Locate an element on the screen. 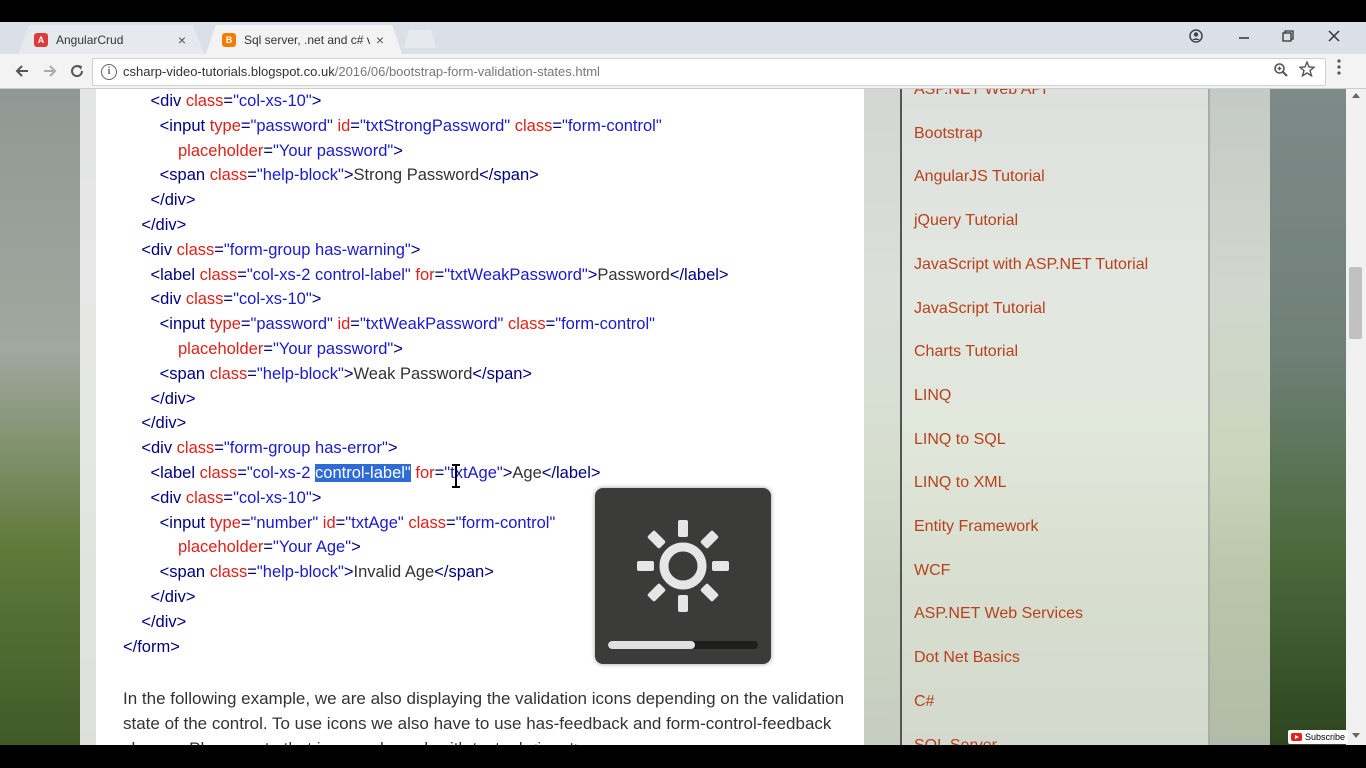 The height and width of the screenshot is (768, 1366). sidebar-link: ASP.NET Web API is located at coordinates (980, 94).